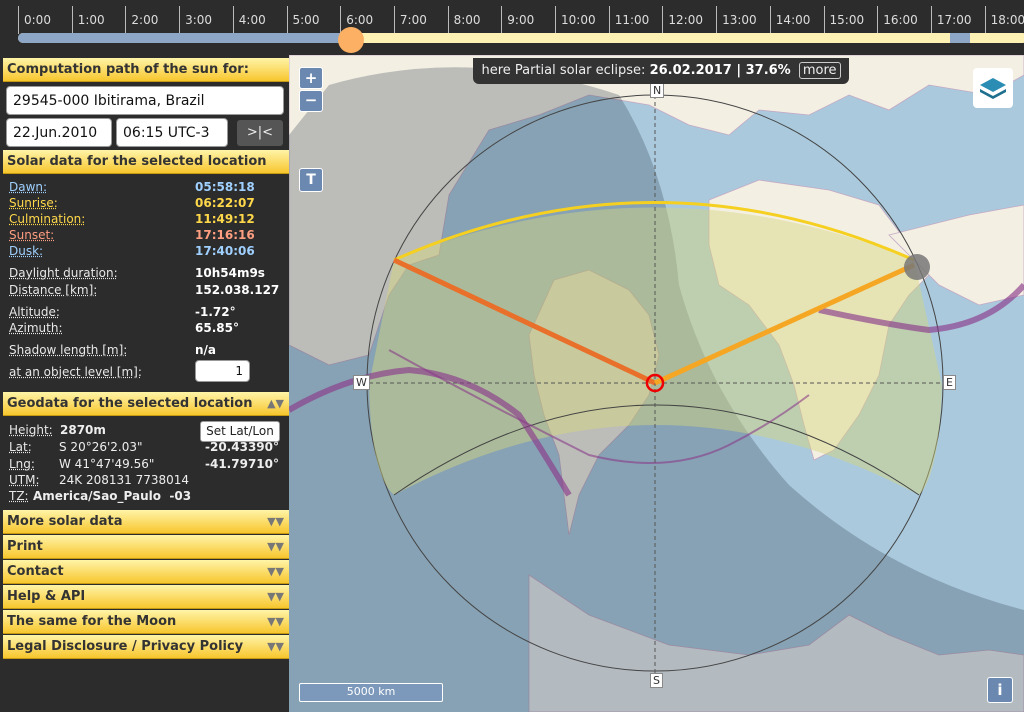 The image size is (1024, 712). What do you see at coordinates (145, 100) in the screenshot?
I see `location-input: 29545-000 Ibitirama, Brazil` at bounding box center [145, 100].